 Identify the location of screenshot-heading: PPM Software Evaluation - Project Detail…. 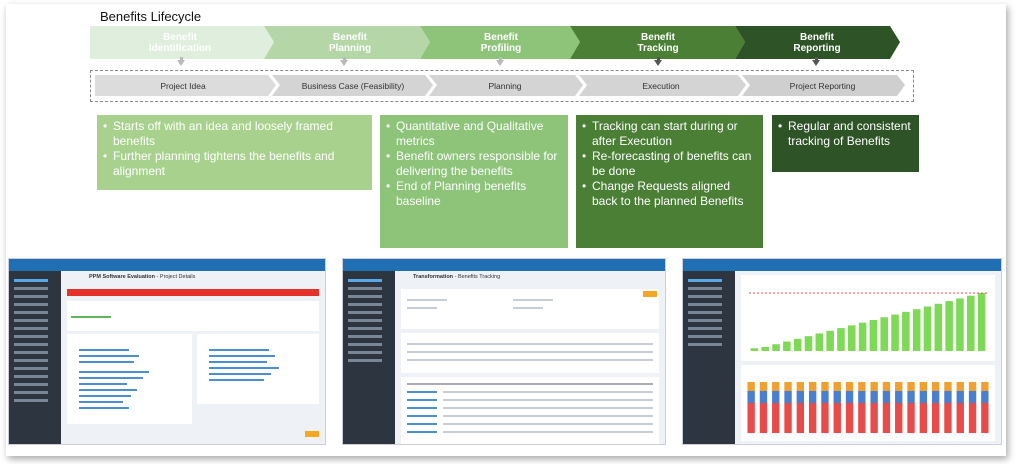
(142, 277).